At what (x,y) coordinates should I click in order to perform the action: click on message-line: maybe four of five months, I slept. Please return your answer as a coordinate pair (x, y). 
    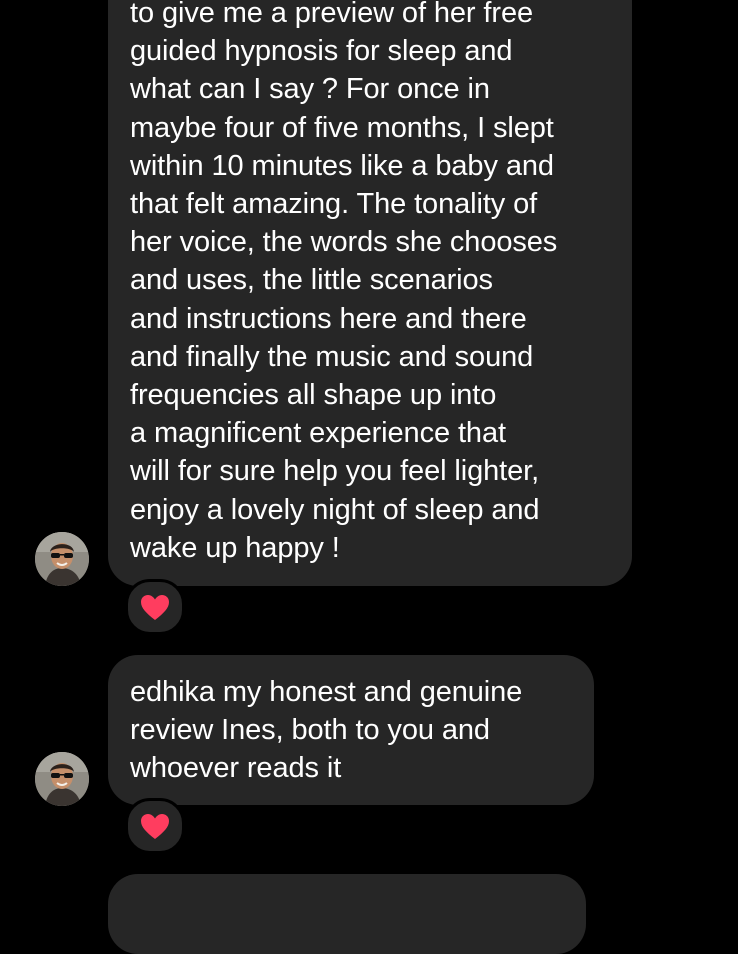
    Looking at the image, I should click on (342, 127).